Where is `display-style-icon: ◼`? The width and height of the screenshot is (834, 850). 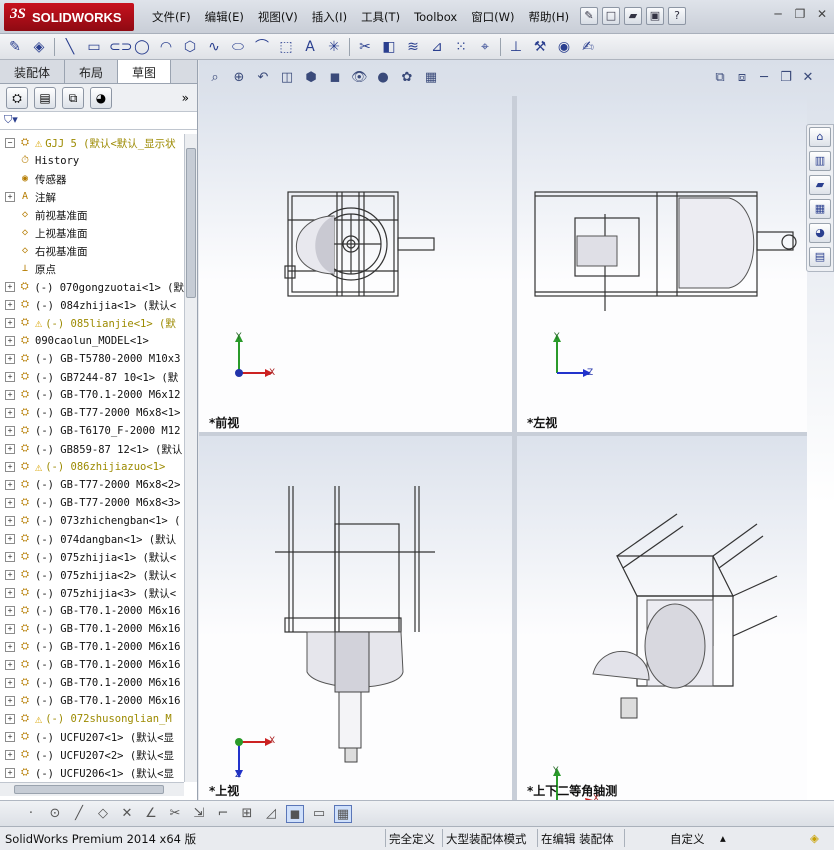 display-style-icon: ◼ is located at coordinates (335, 78).